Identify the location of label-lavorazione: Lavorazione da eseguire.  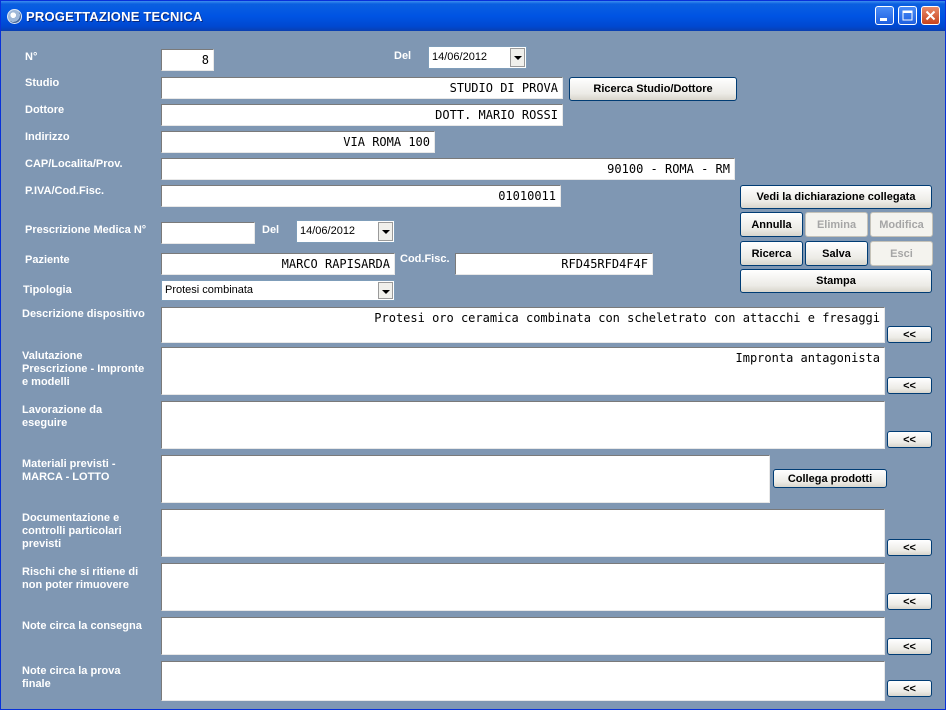
(62, 416).